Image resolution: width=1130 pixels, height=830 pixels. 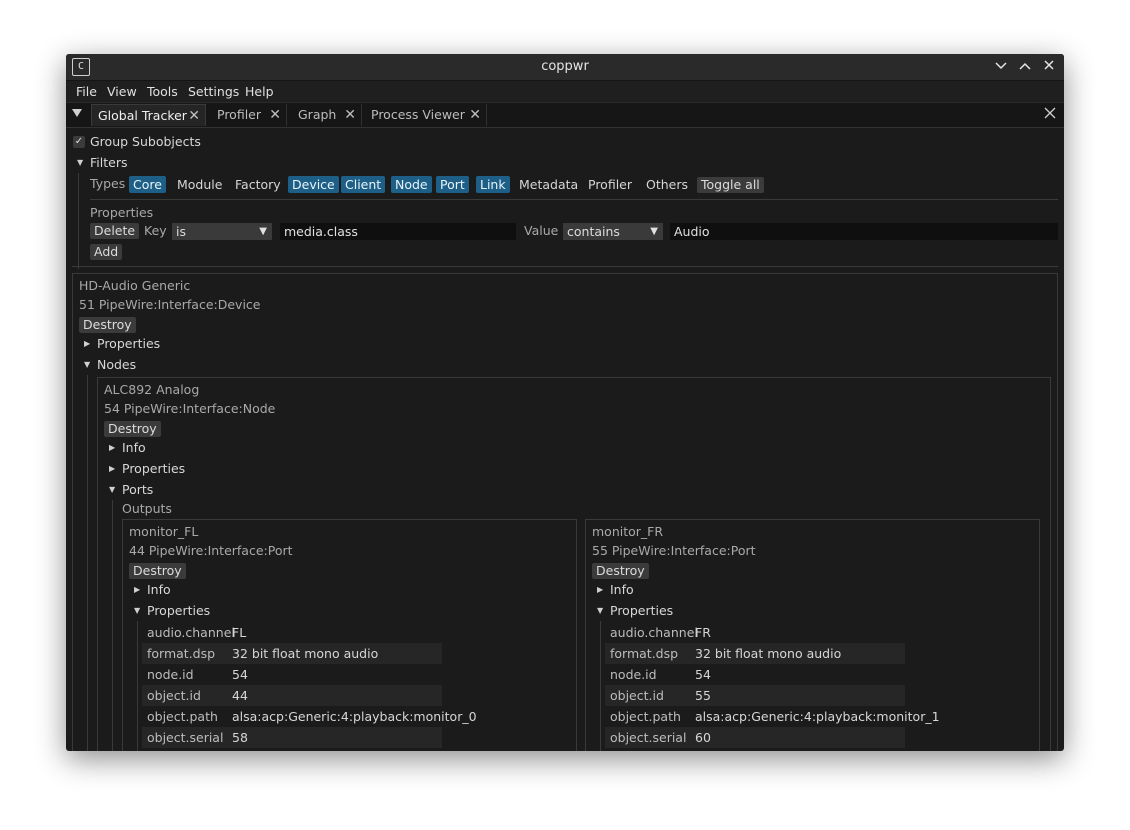 What do you see at coordinates (79, 142) in the screenshot?
I see `group-subobjects-checkbox: ✓` at bounding box center [79, 142].